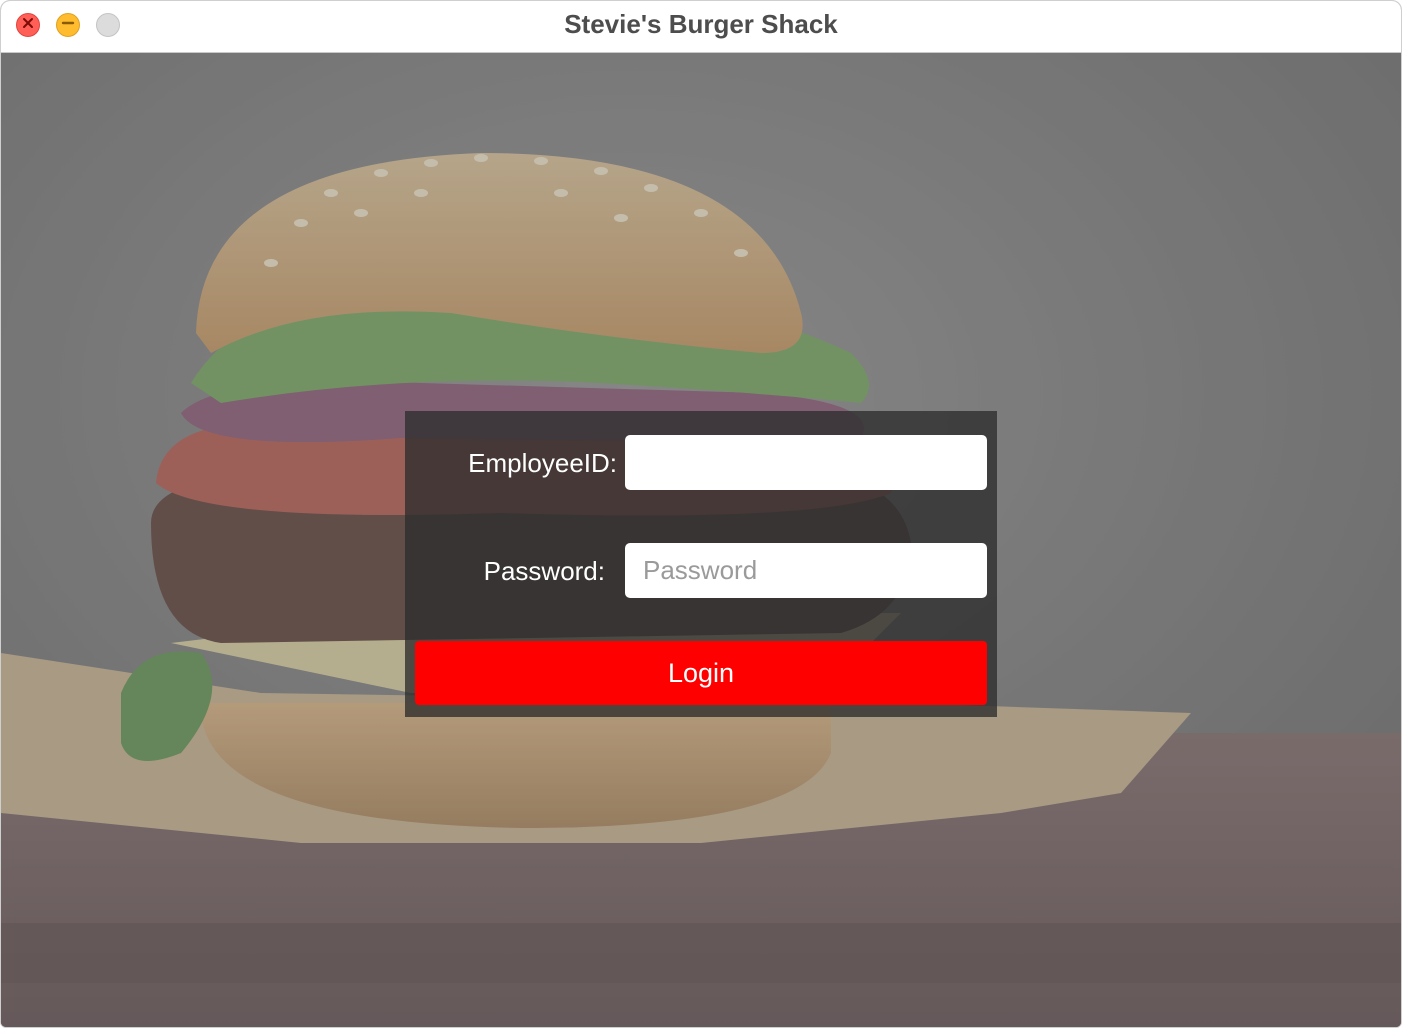  Describe the element at coordinates (806, 462) in the screenshot. I see `employee-id-input` at that location.